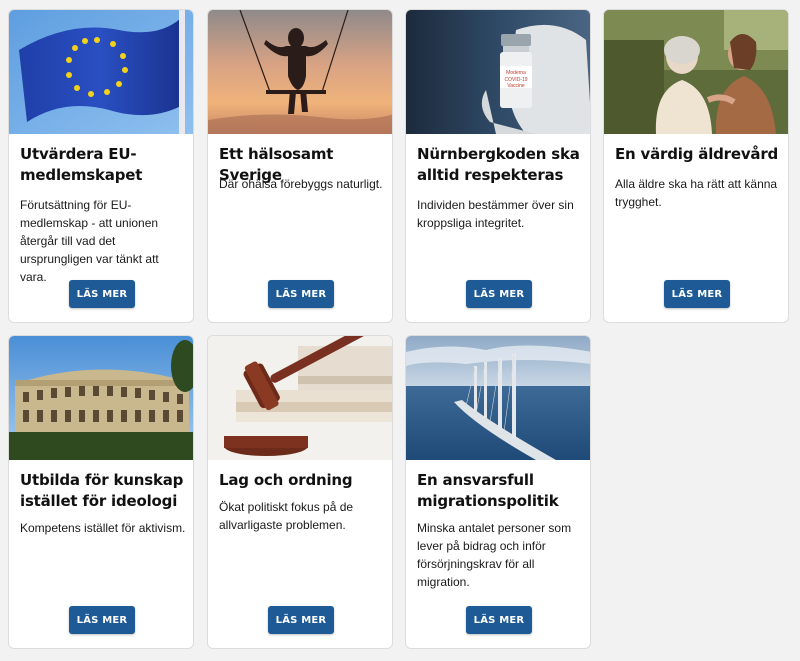 The height and width of the screenshot is (661, 800). I want to click on bridge-image, so click(498, 398).